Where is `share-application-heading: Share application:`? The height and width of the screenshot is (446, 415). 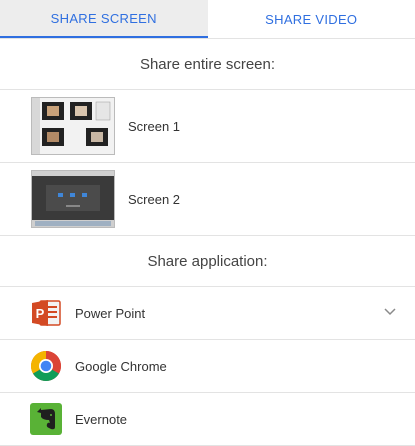
share-application-heading: Share application: is located at coordinates (207, 261).